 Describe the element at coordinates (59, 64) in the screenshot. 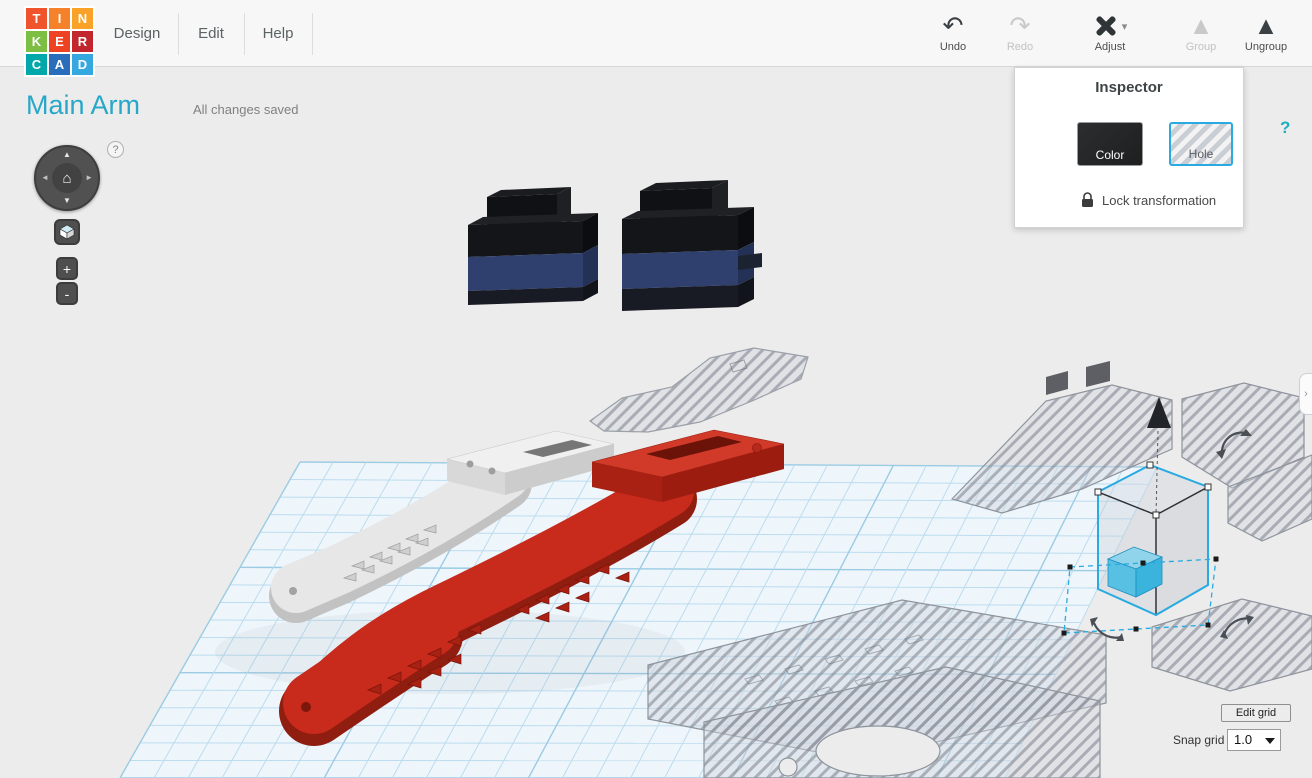

I see `logo-tile: A` at that location.